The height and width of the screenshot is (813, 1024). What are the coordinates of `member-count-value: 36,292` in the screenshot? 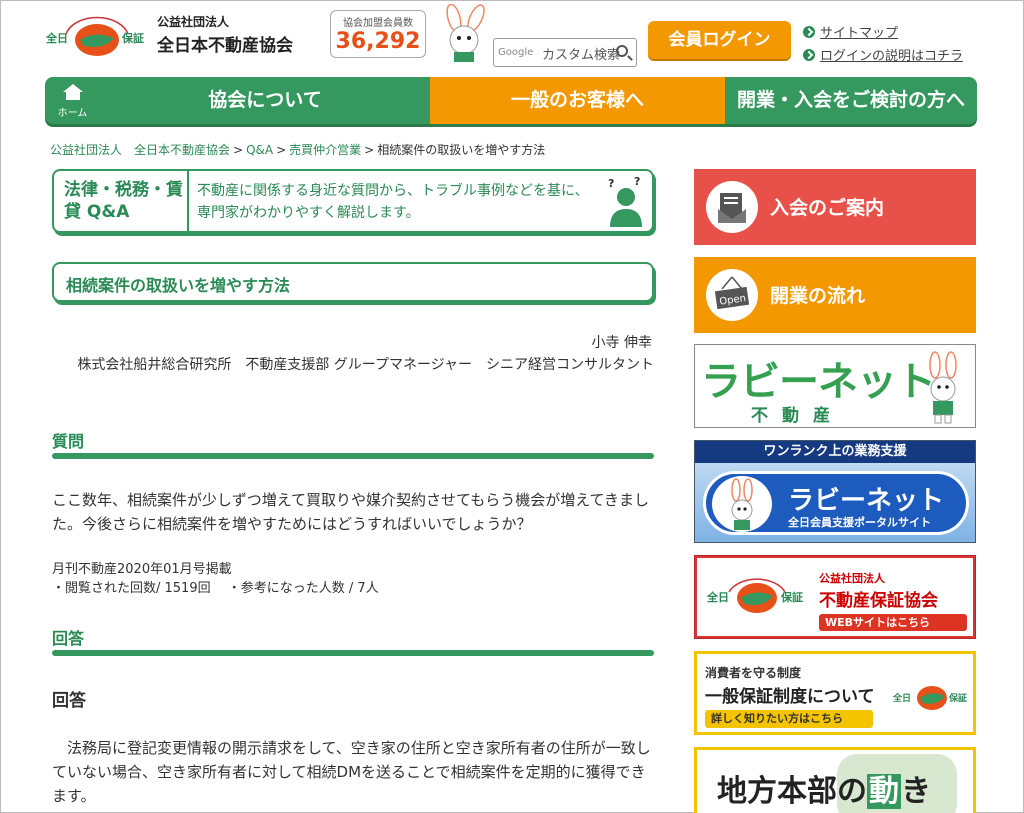 It's located at (378, 41).